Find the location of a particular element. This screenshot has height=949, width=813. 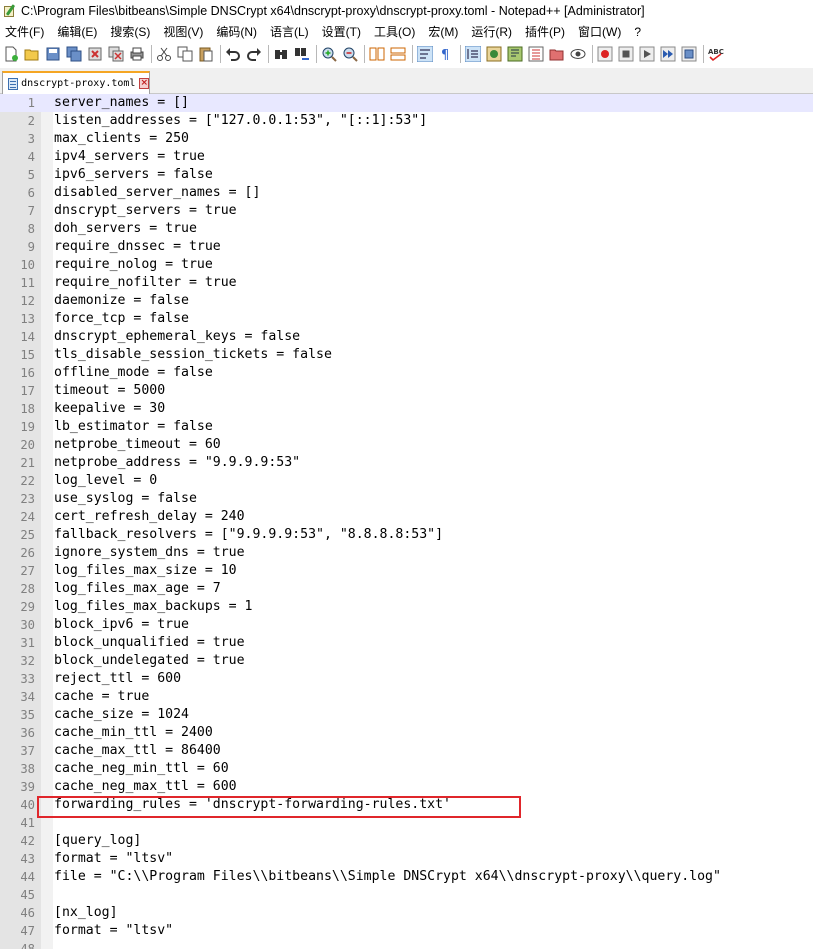

indent-guide-icon is located at coordinates (473, 54).